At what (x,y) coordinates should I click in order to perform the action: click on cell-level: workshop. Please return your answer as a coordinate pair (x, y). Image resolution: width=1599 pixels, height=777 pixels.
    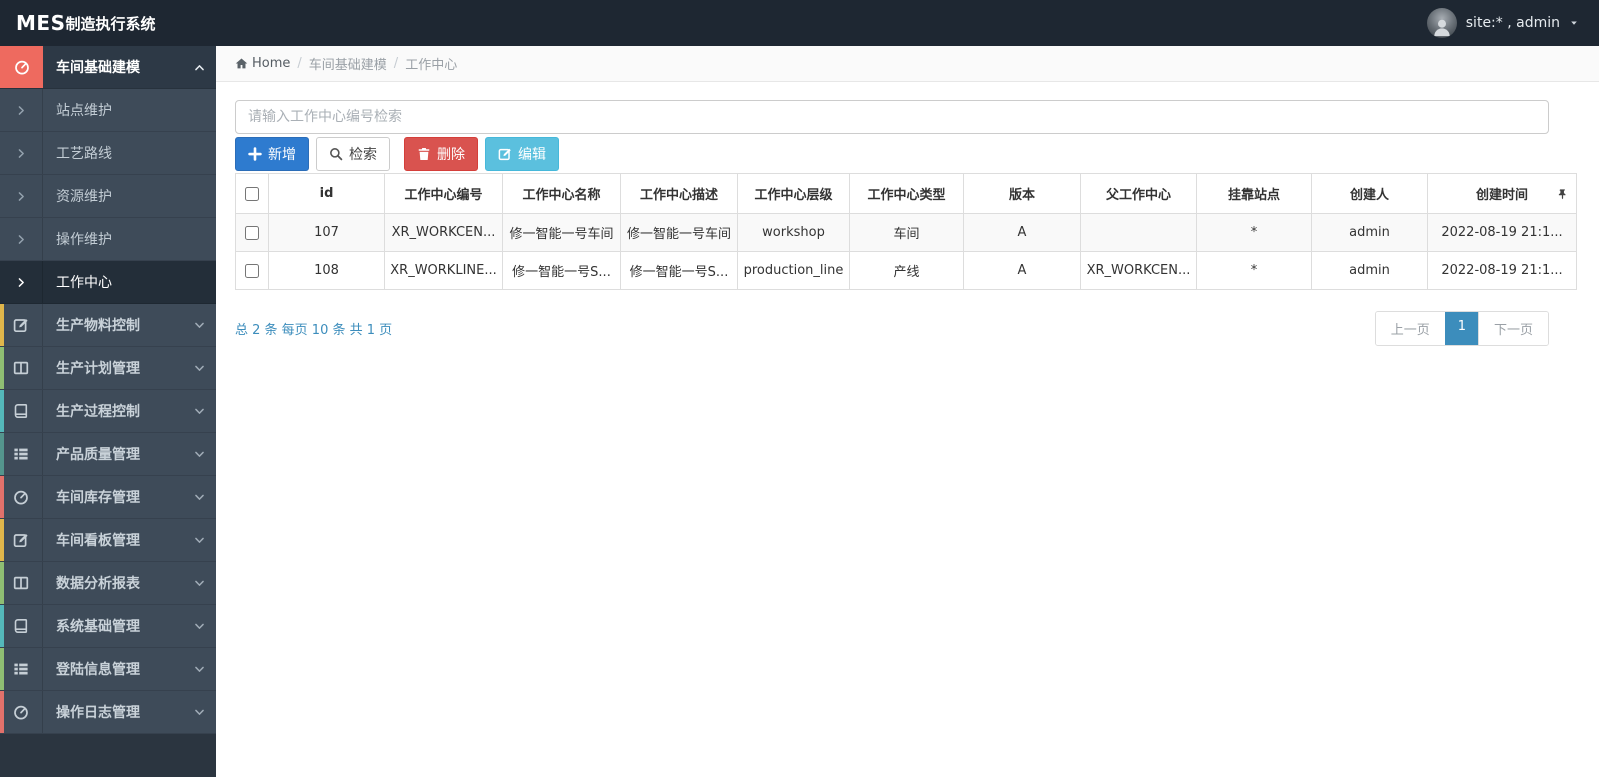
    Looking at the image, I should click on (793, 232).